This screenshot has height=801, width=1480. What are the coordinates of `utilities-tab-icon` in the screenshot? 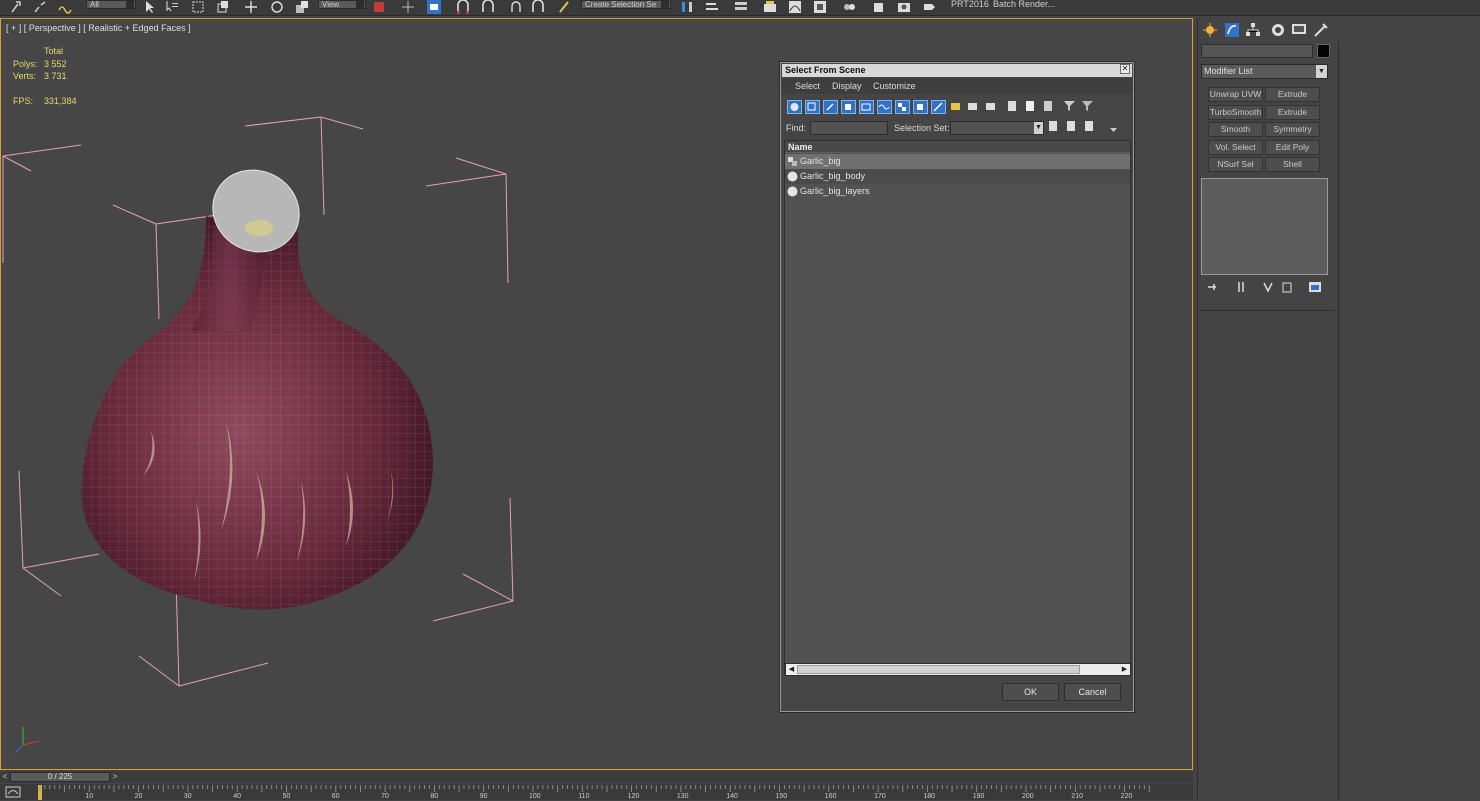 It's located at (1321, 30).